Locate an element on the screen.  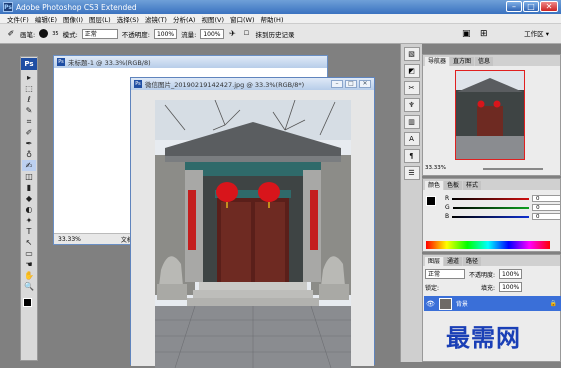
eyedropper-tool-icon: ✐ is located at coordinates (29, 132).